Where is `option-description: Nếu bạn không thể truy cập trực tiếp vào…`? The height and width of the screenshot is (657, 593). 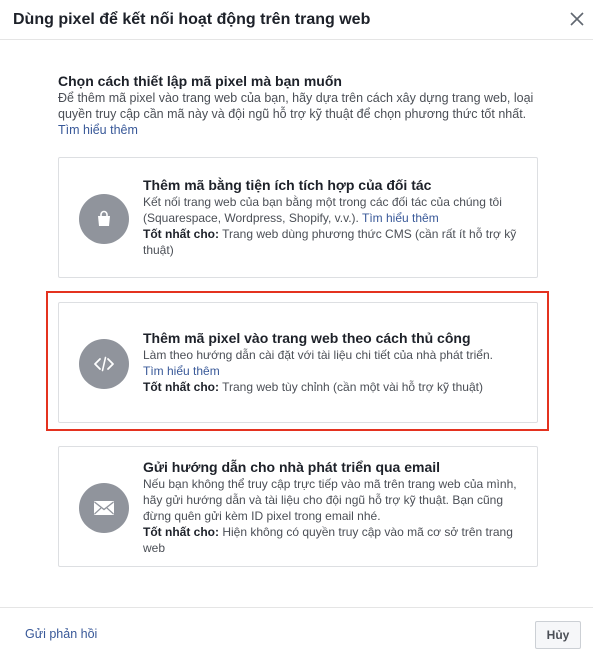 option-description: Nếu bạn không thể truy cập trực tiếp vào… is located at coordinates (330, 500).